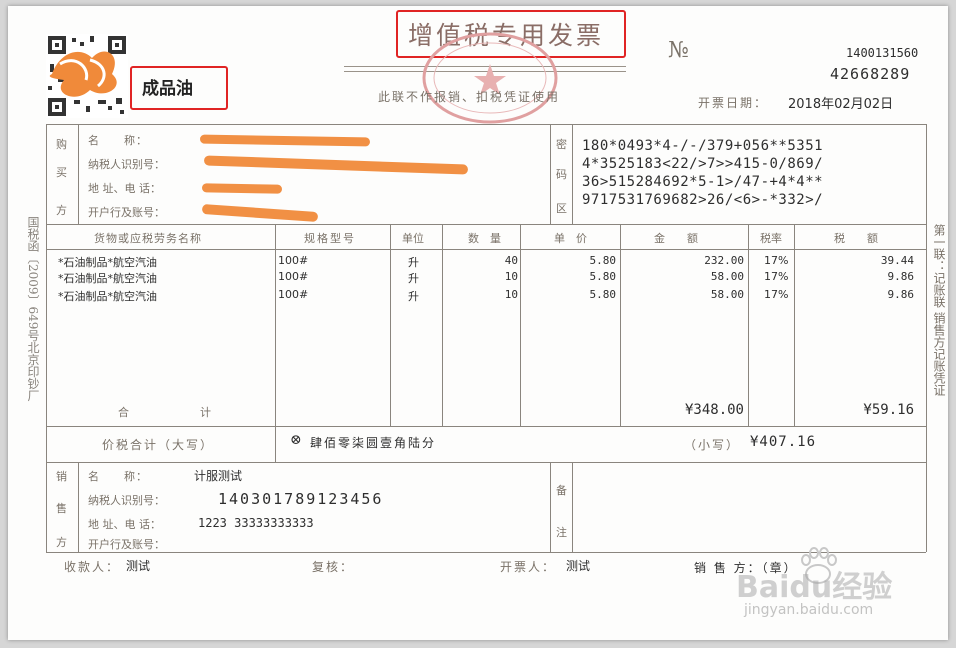 The height and width of the screenshot is (648, 956). Describe the element at coordinates (260, 213) in the screenshot. I see `buyer-bank-redaction` at that location.